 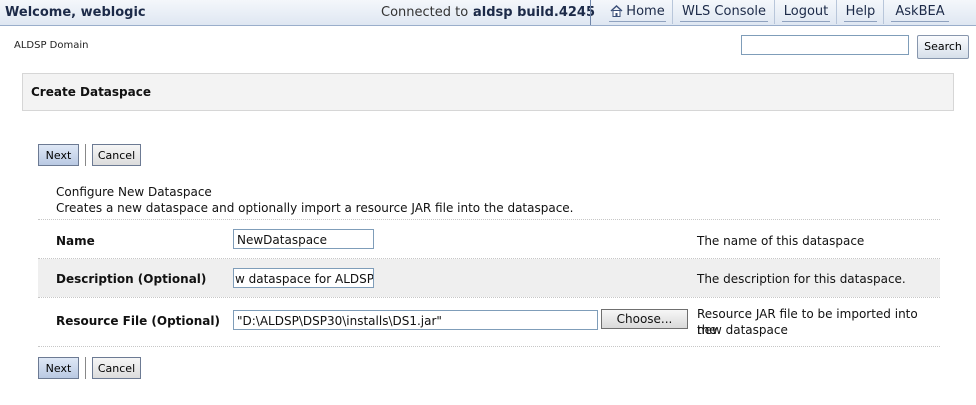 I want to click on next-button-top: Next, so click(x=58, y=155).